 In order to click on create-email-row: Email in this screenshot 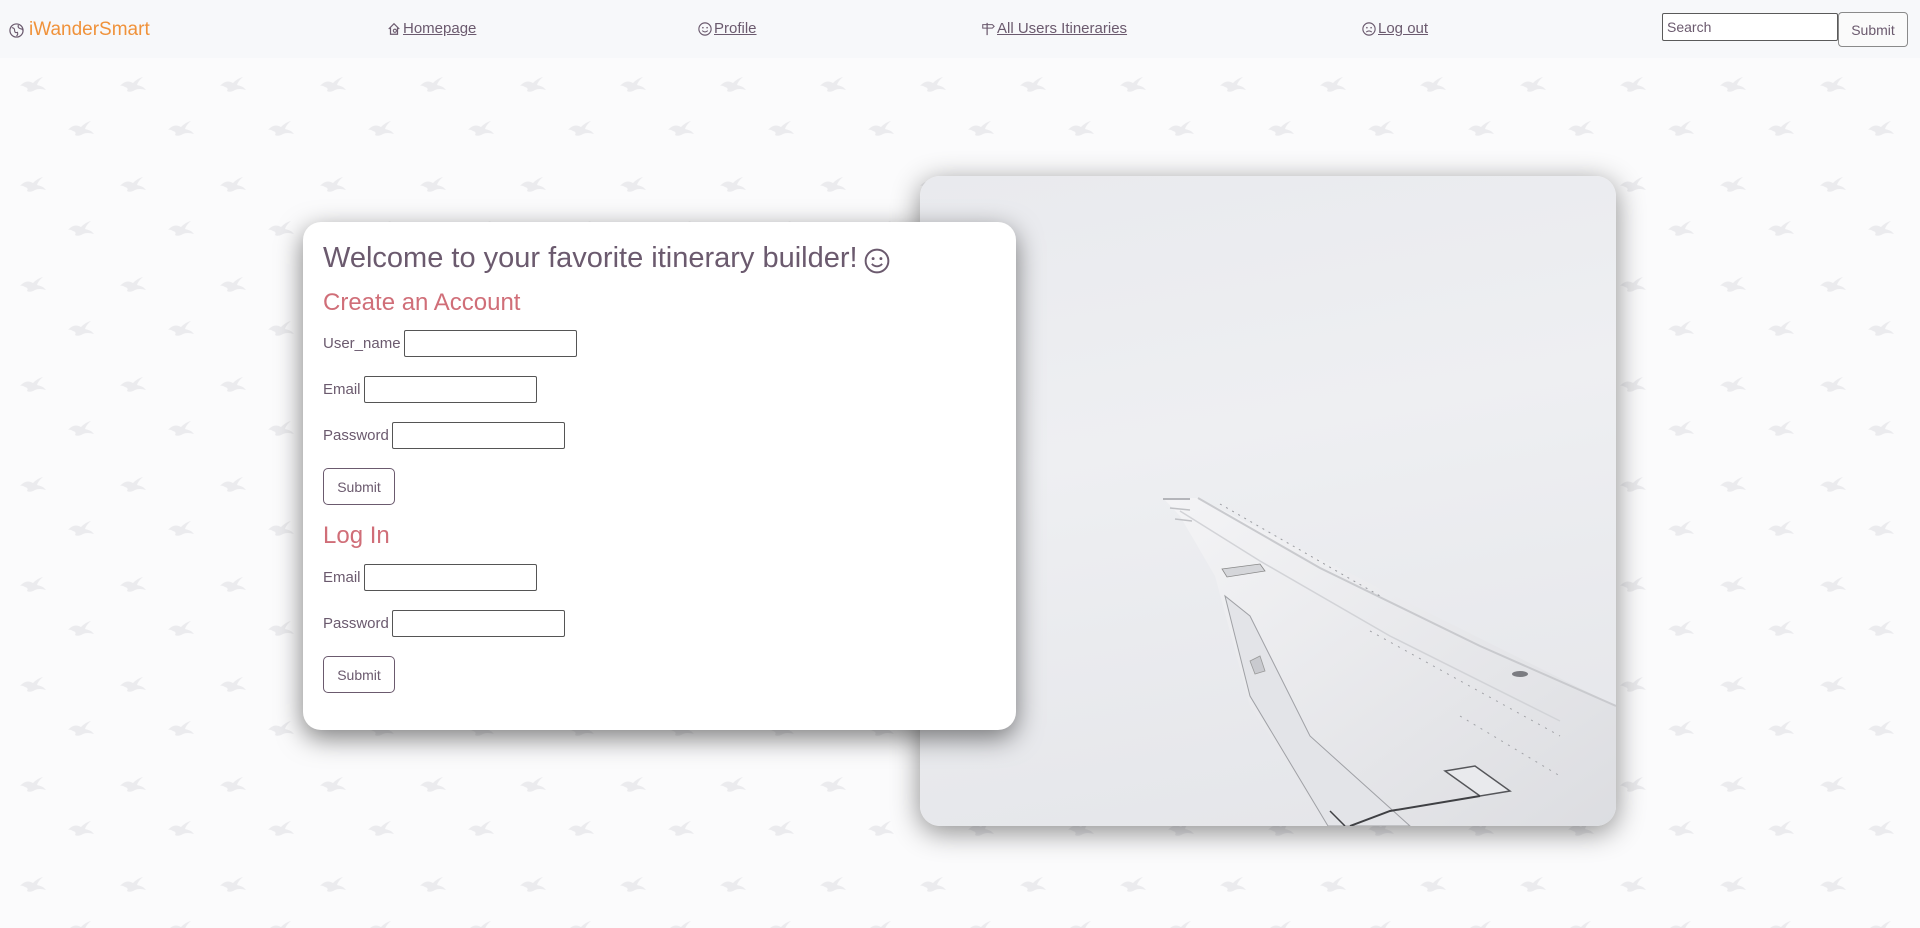, I will do `click(430, 389)`.